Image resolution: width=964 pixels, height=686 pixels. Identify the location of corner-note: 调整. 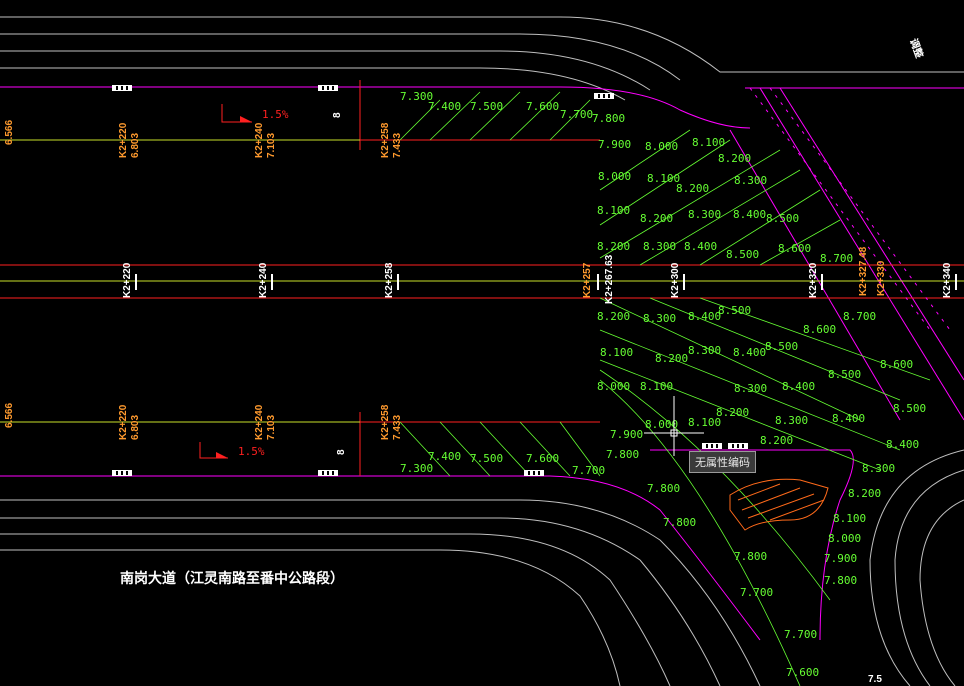
(916, 48).